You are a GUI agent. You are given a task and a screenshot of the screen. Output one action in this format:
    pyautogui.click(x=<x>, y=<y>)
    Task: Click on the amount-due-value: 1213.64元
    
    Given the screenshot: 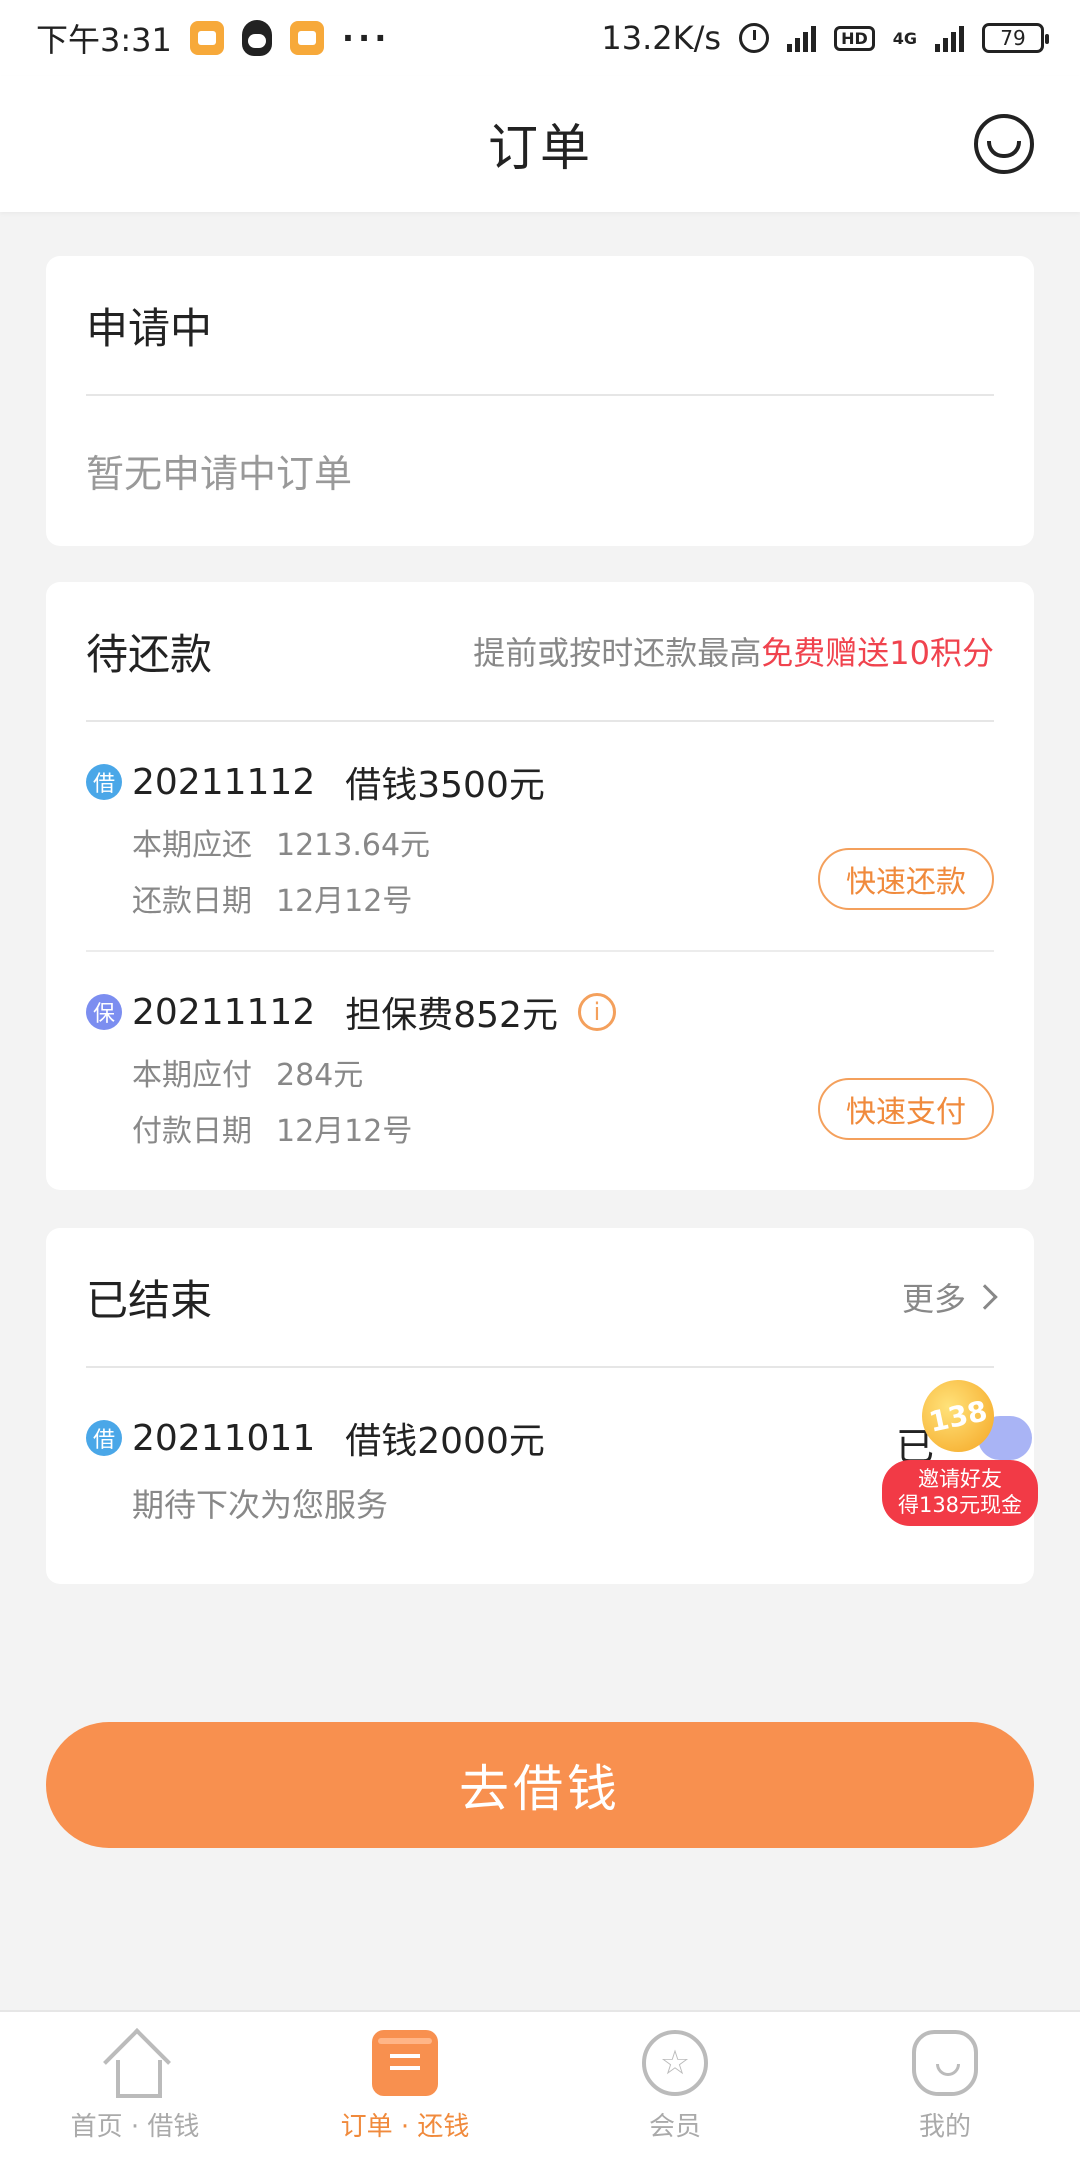 What is the action you would take?
    pyautogui.click(x=353, y=845)
    